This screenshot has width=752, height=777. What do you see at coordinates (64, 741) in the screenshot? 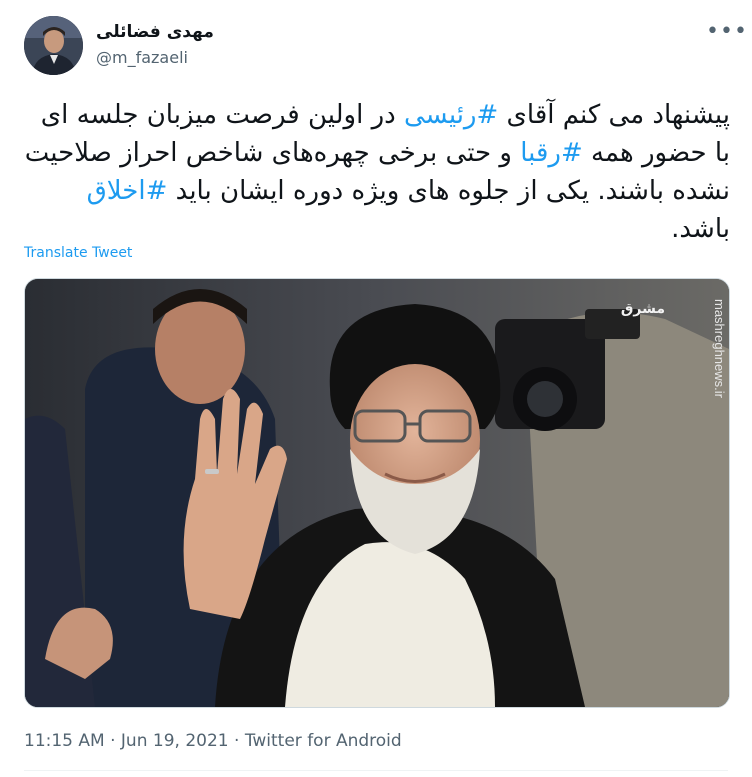
I see `tweet-time: 11:15 AM` at bounding box center [64, 741].